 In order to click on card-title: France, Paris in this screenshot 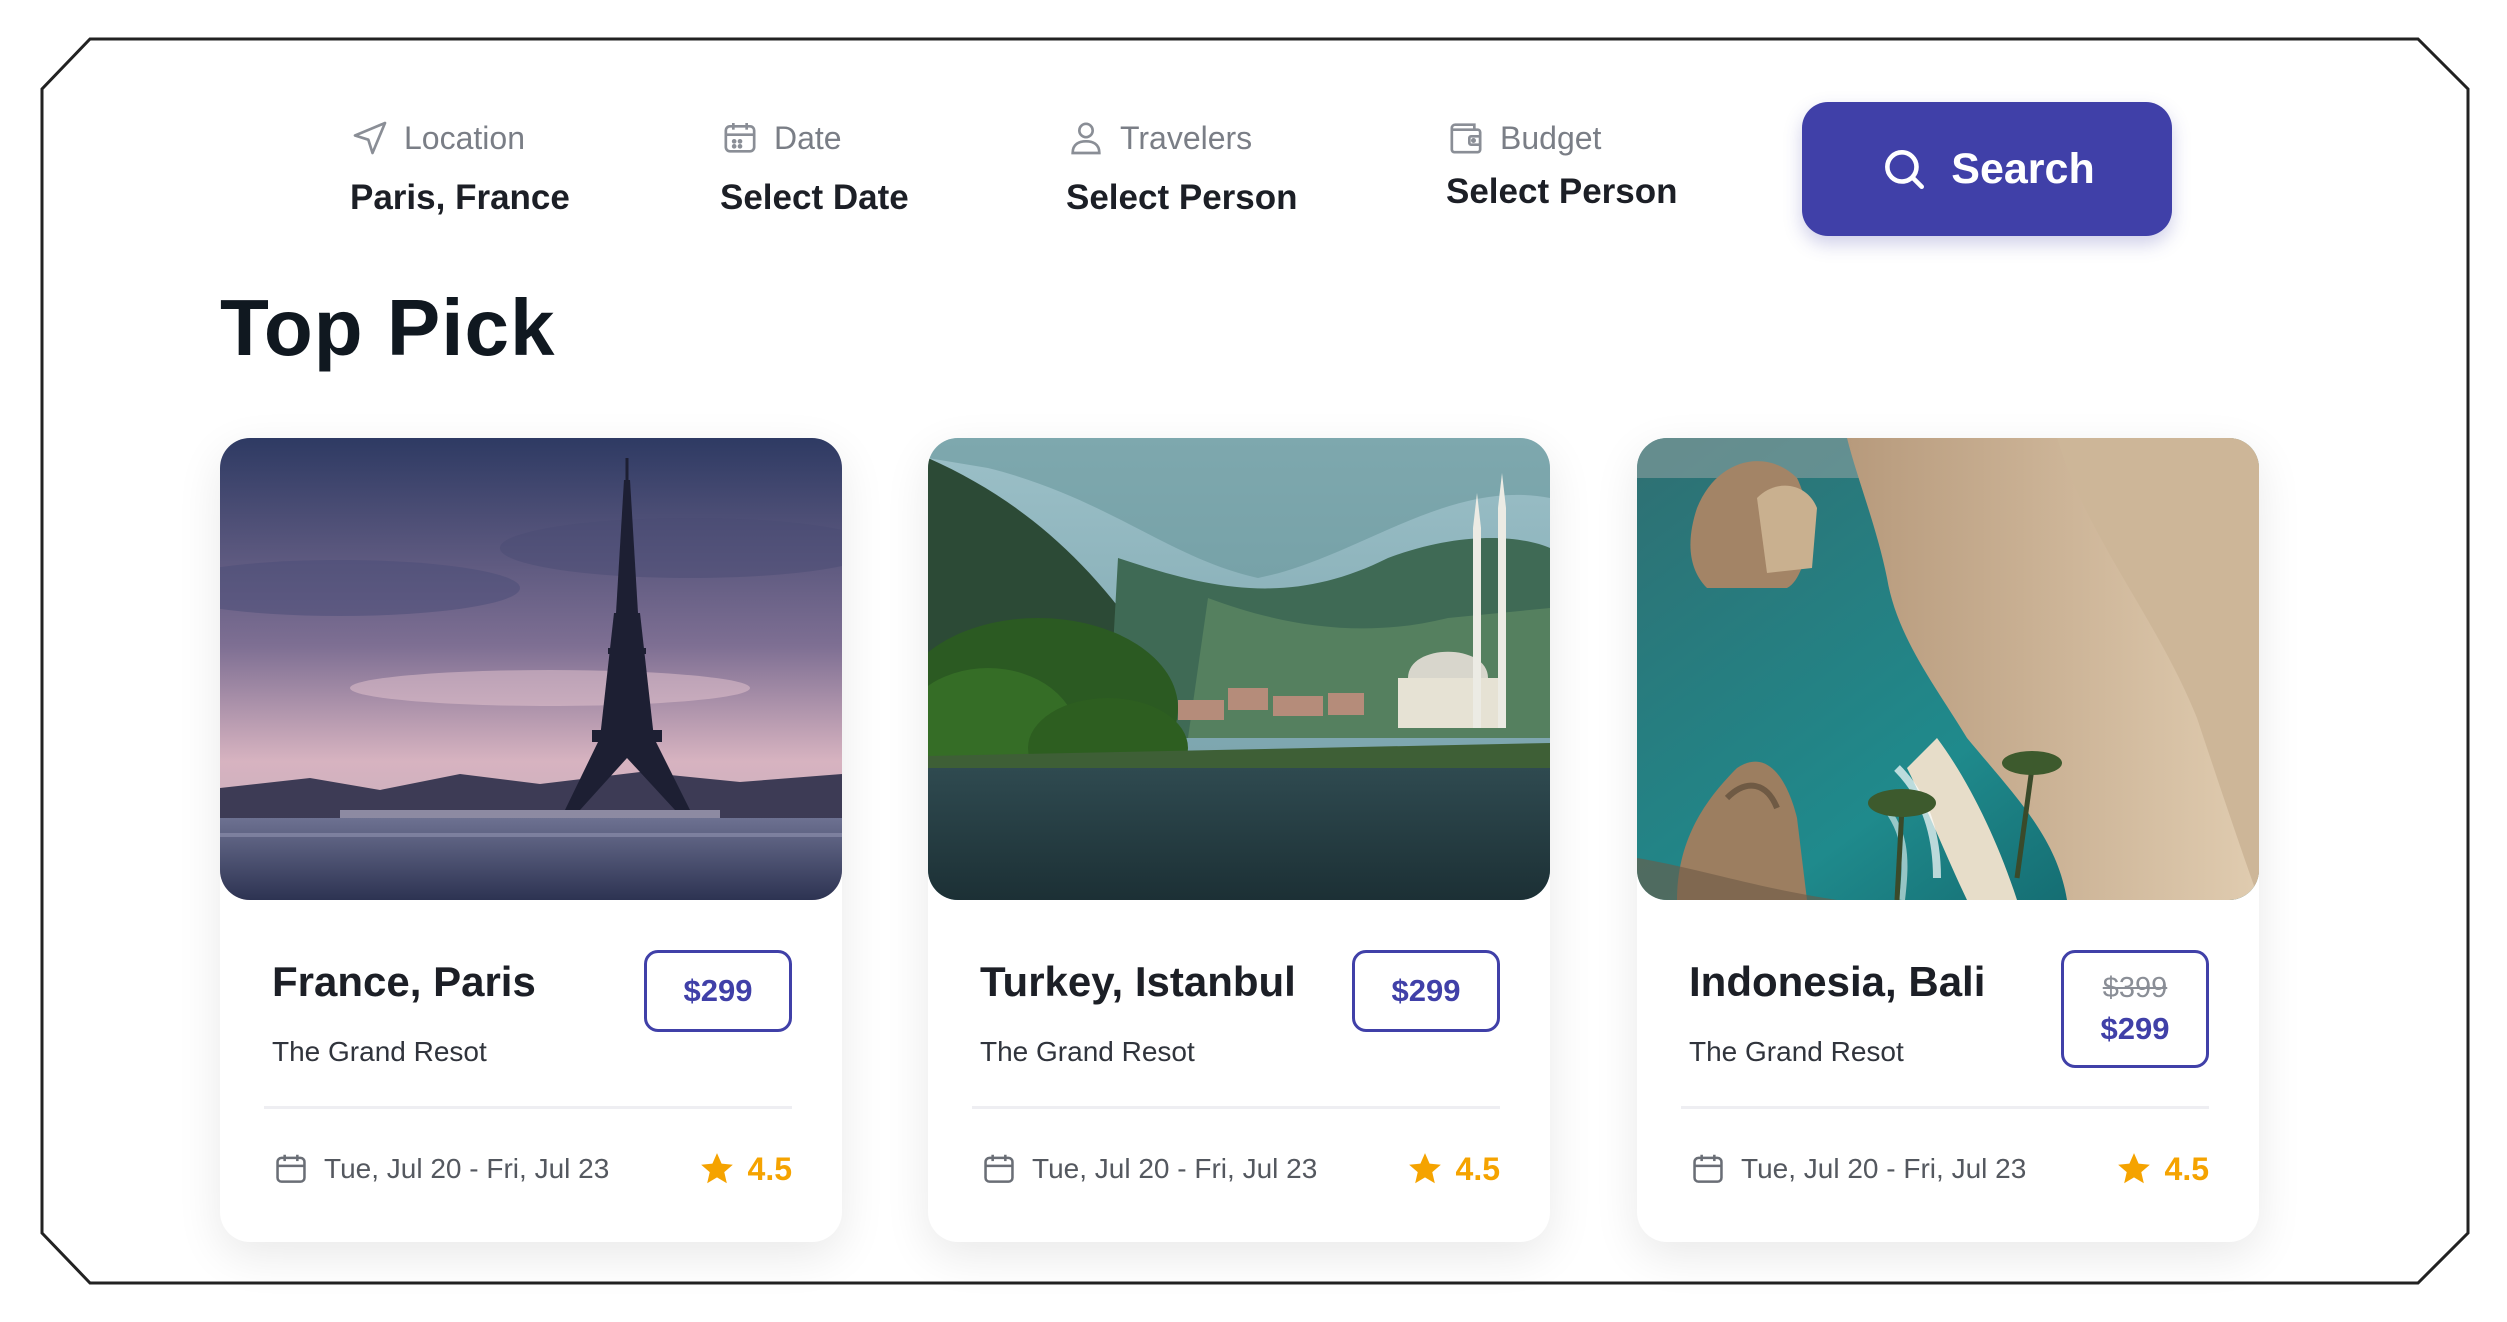, I will do `click(404, 981)`.